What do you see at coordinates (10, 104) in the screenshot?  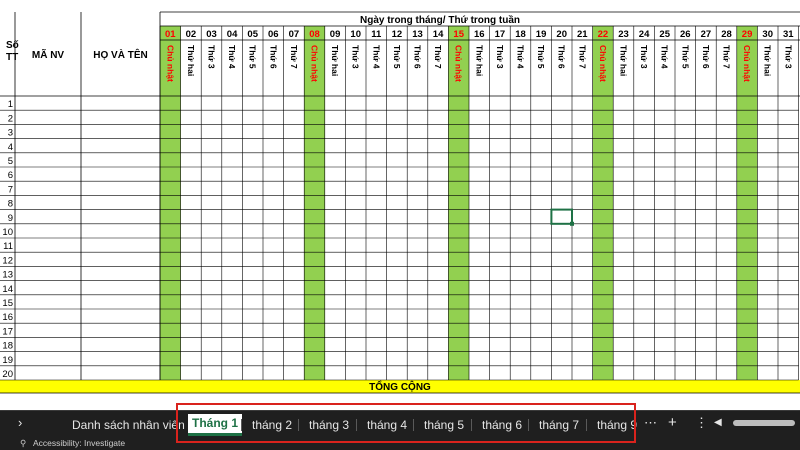 I see `row-number: 1` at bounding box center [10, 104].